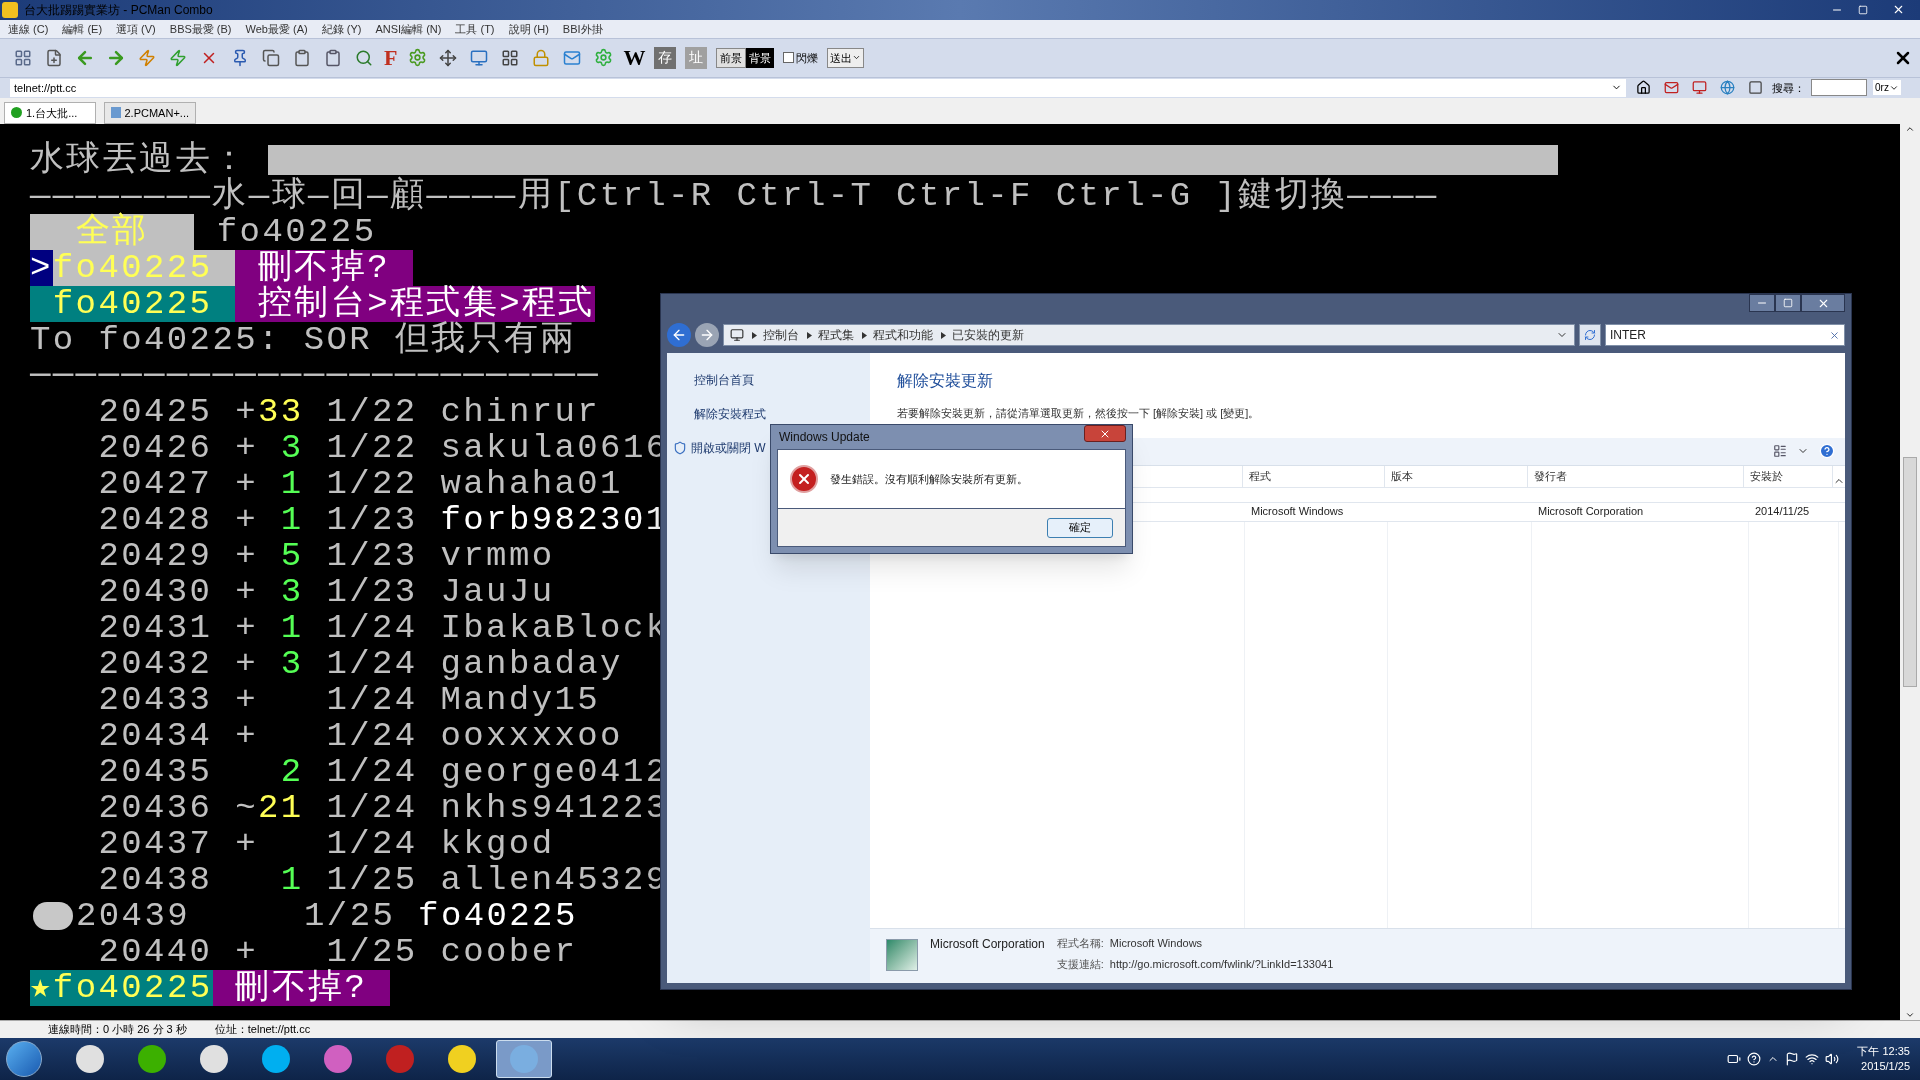  What do you see at coordinates (804, 479) in the screenshot?
I see `error-icon` at bounding box center [804, 479].